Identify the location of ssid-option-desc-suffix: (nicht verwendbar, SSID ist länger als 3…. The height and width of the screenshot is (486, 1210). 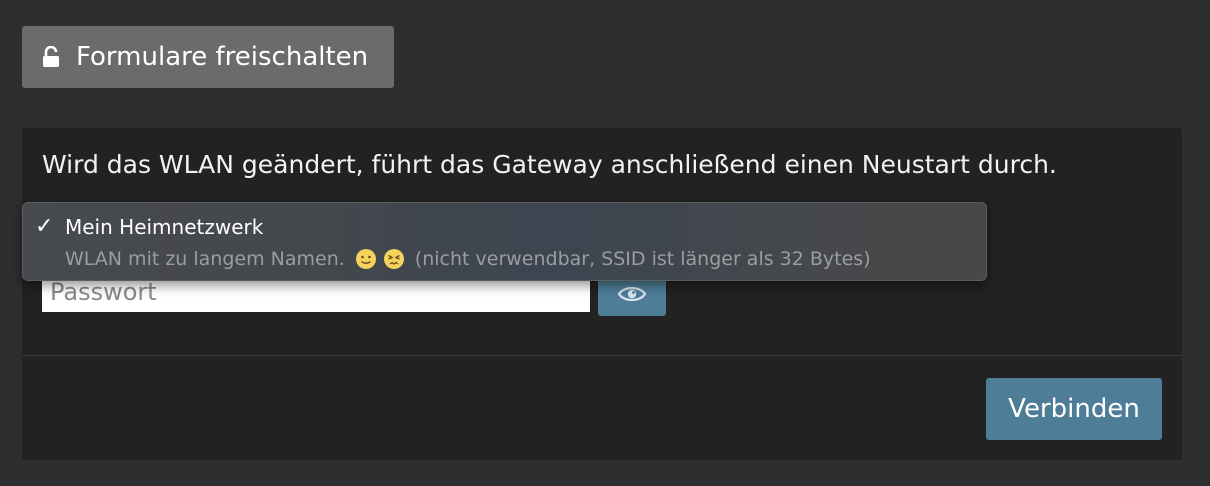
(642, 259).